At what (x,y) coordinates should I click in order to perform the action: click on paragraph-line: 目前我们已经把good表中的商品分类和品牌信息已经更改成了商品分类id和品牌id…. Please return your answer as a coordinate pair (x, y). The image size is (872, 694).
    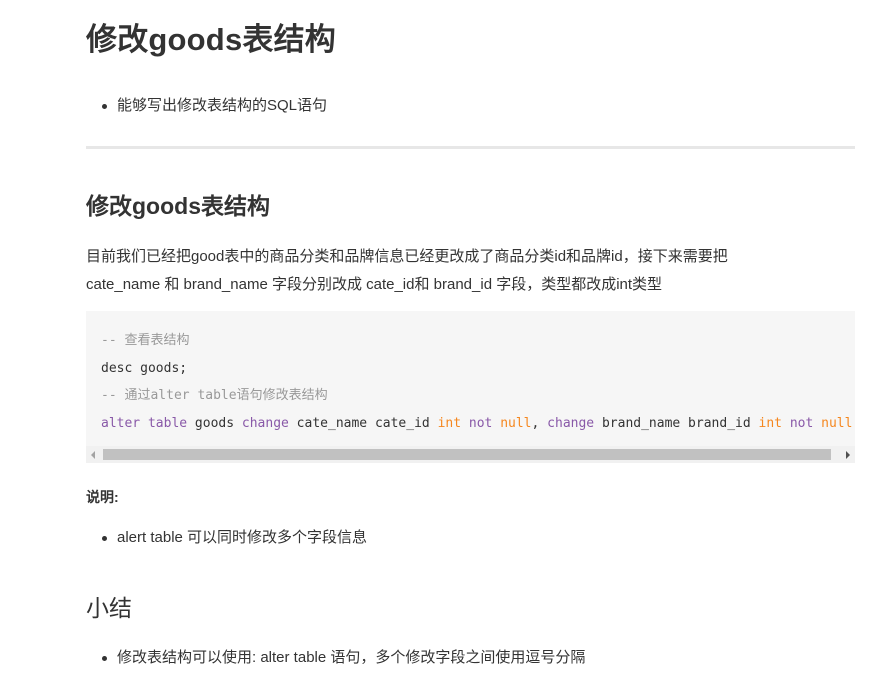
    Looking at the image, I should click on (407, 256).